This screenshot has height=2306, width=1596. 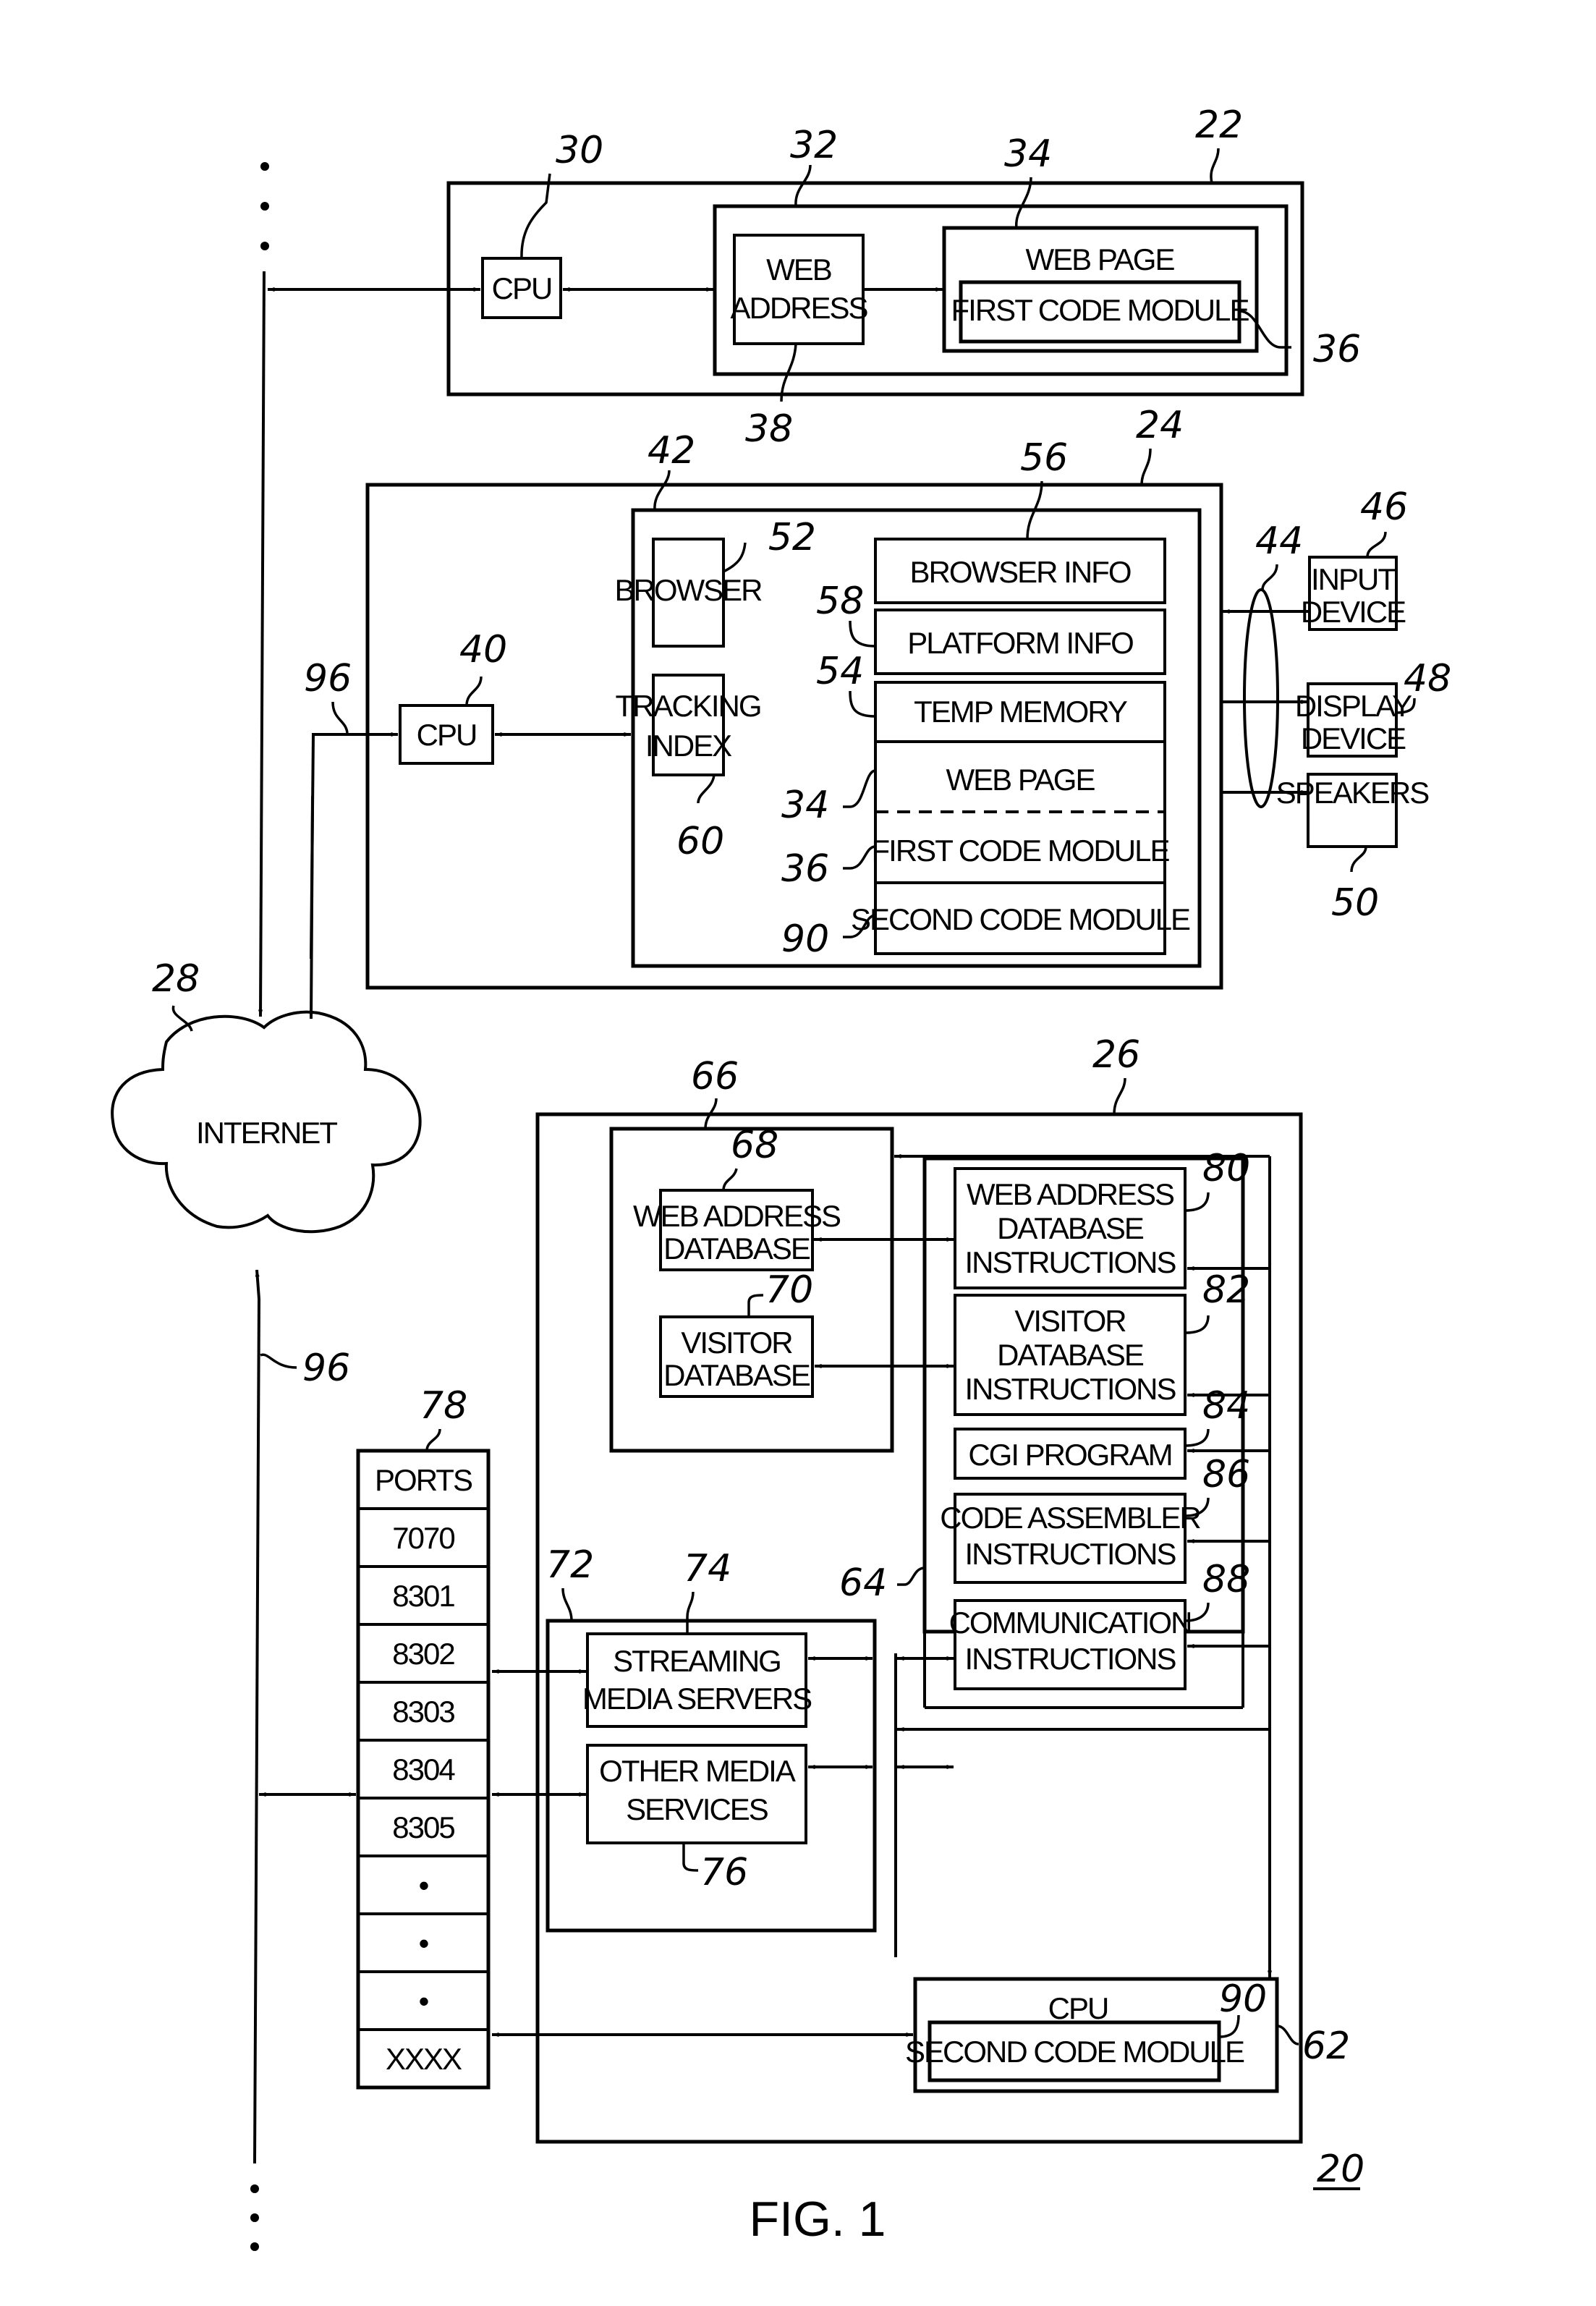 What do you see at coordinates (1020, 643) in the screenshot?
I see `platform-info-label: PLATFORM INFO` at bounding box center [1020, 643].